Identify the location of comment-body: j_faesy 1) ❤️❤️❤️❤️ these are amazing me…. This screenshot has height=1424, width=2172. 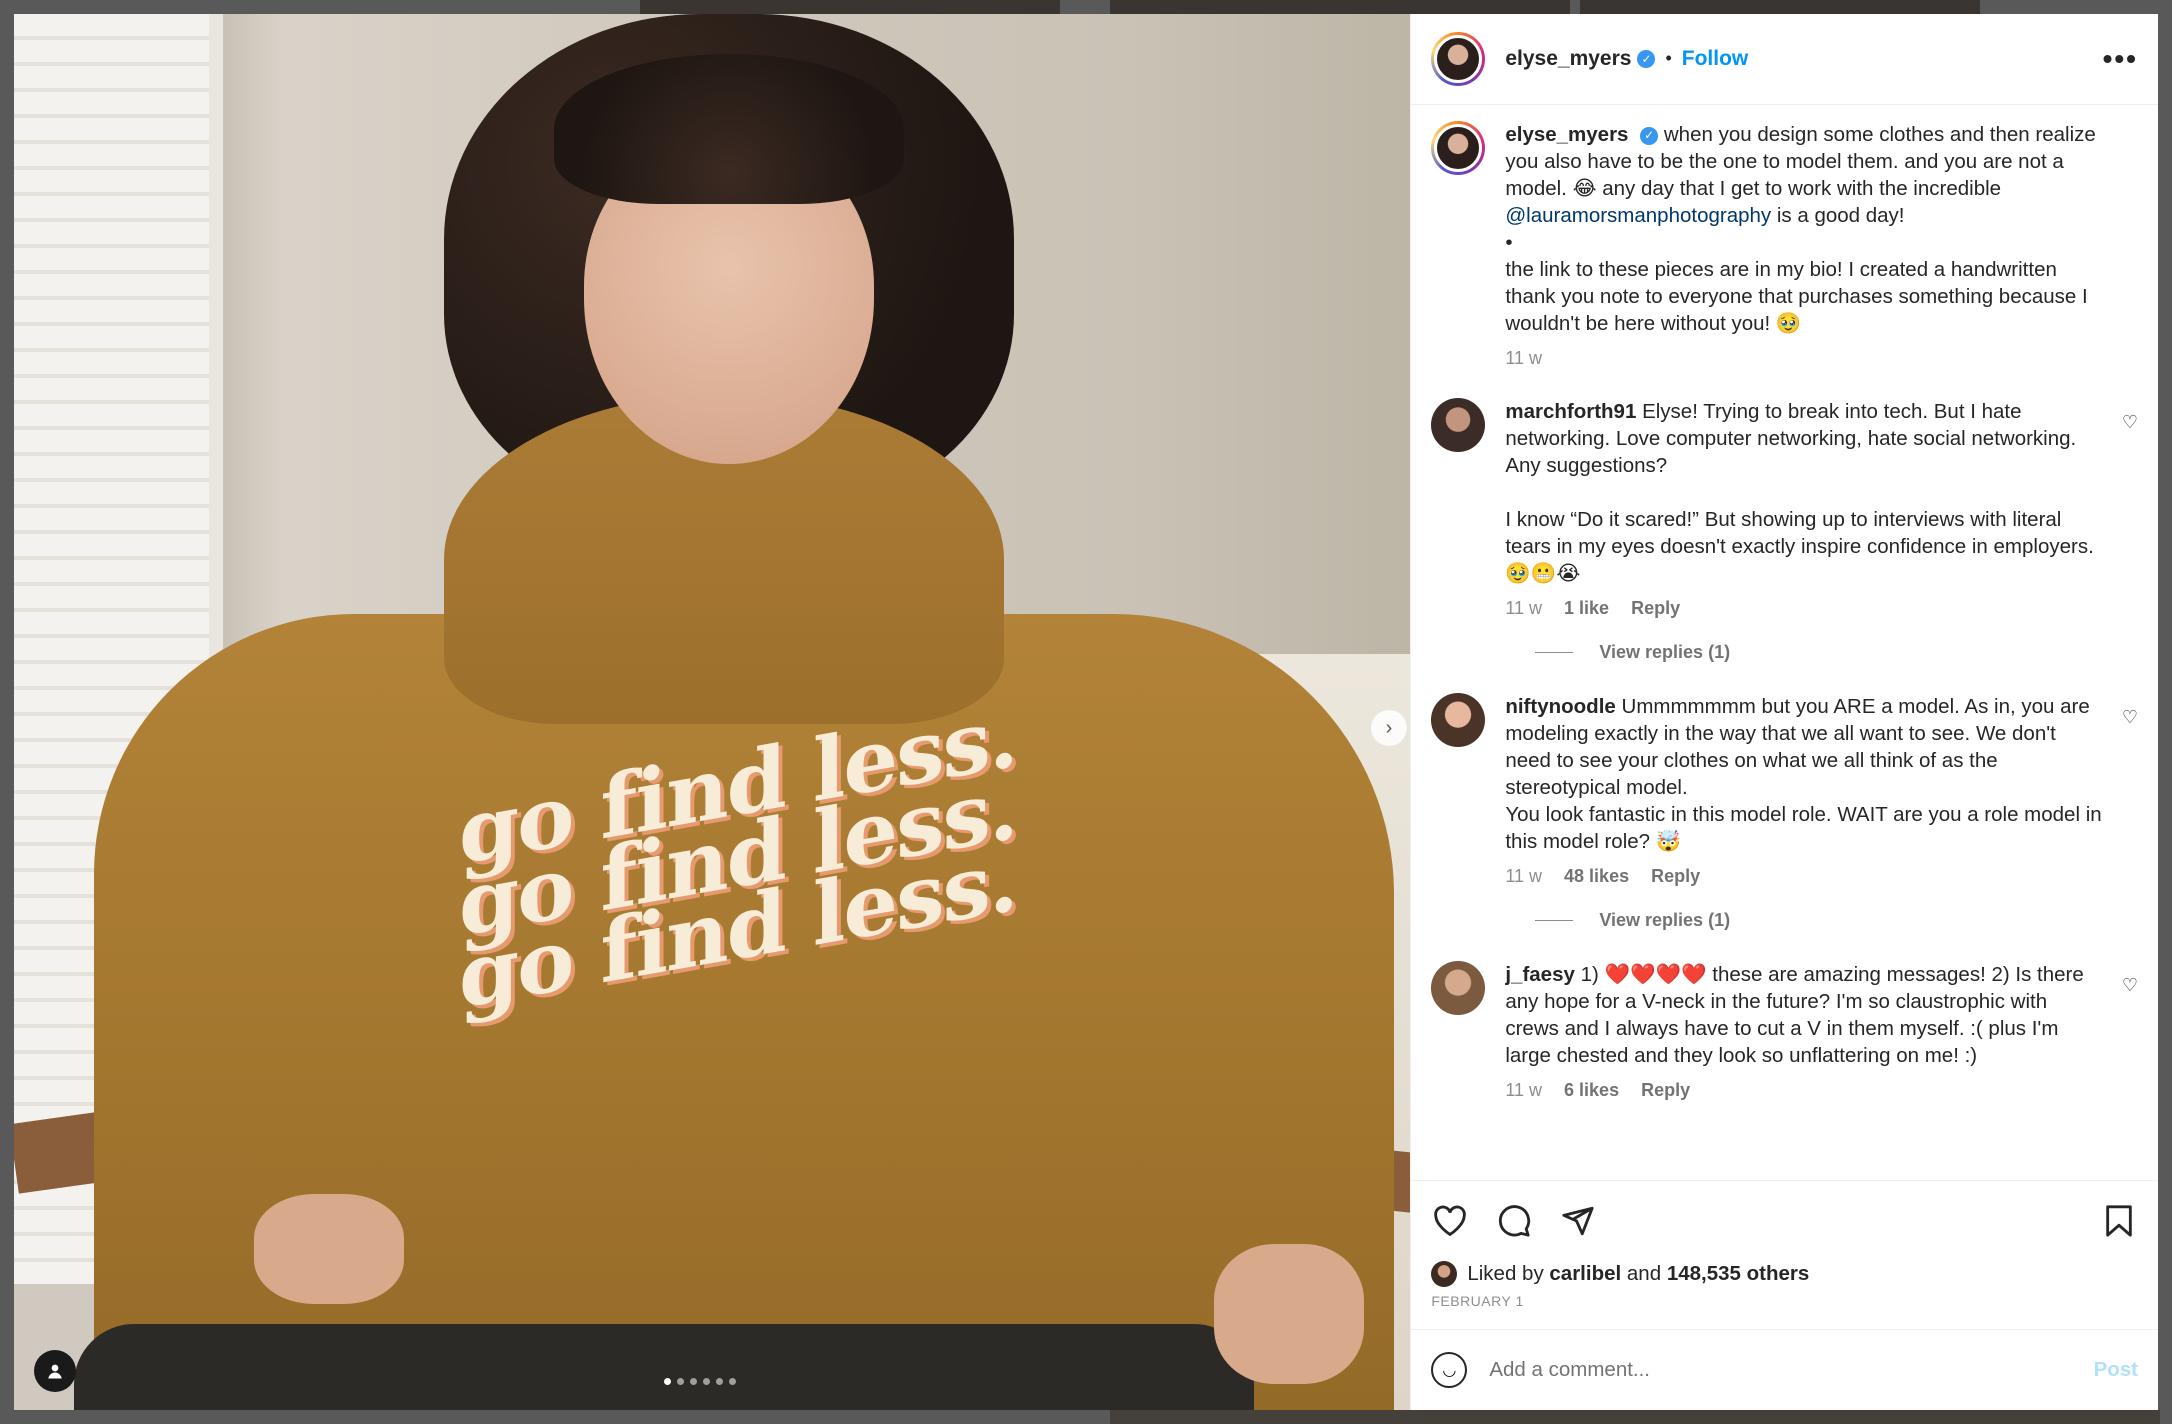
(1805, 1032).